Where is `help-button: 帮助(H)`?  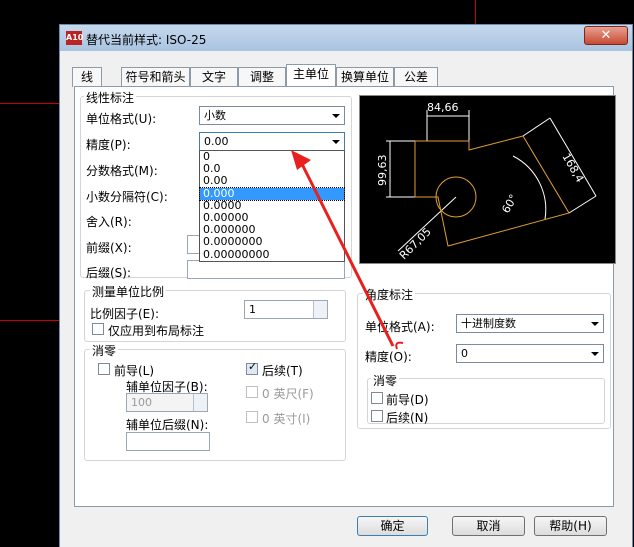
help-button: 帮助(H) is located at coordinates (570, 526).